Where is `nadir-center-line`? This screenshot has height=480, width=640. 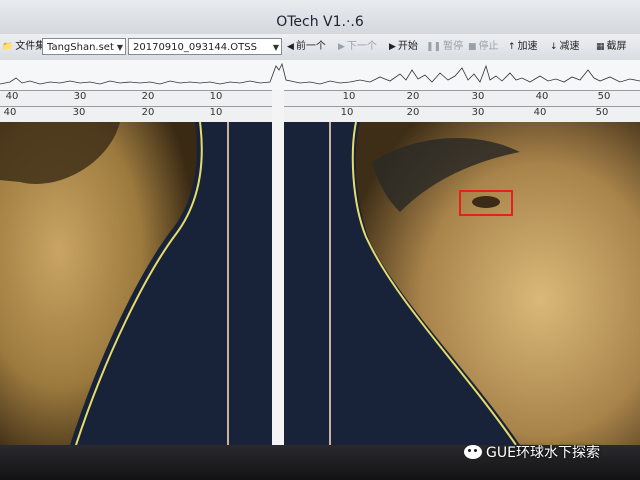 nadir-center-line is located at coordinates (278, 267).